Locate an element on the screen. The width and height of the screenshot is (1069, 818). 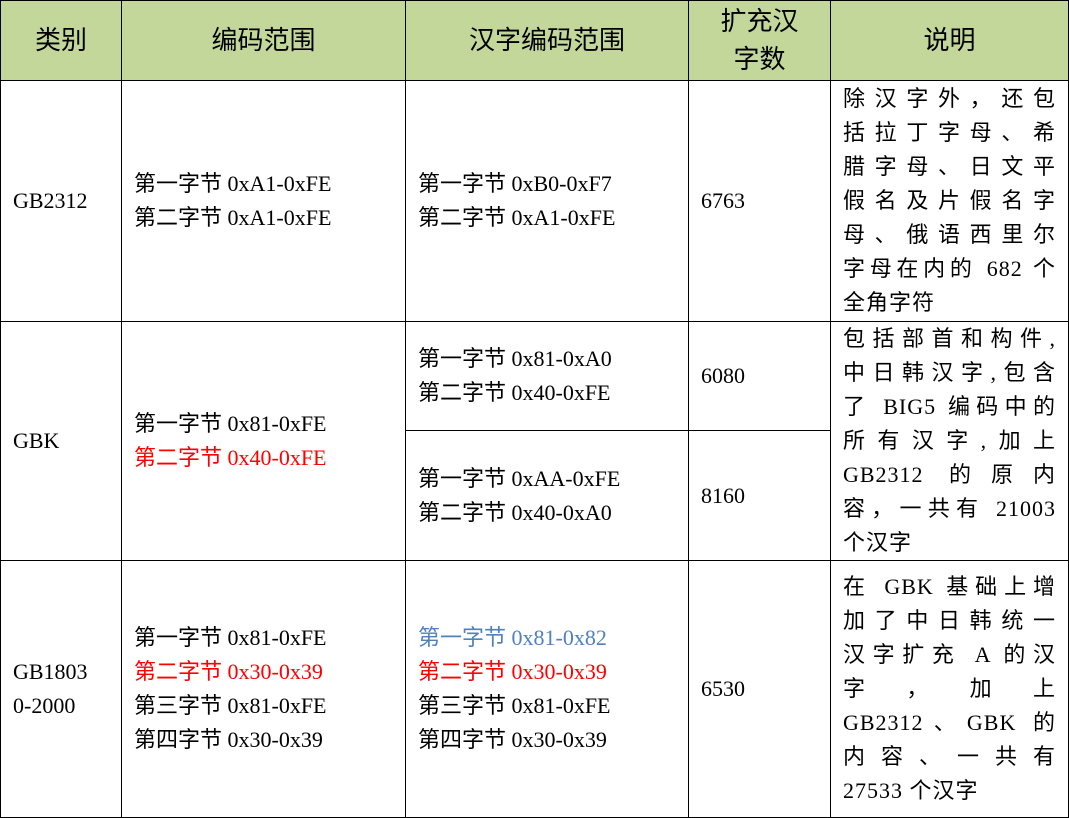
range-line: 第二字节 0x40-0xFE is located at coordinates (514, 393).